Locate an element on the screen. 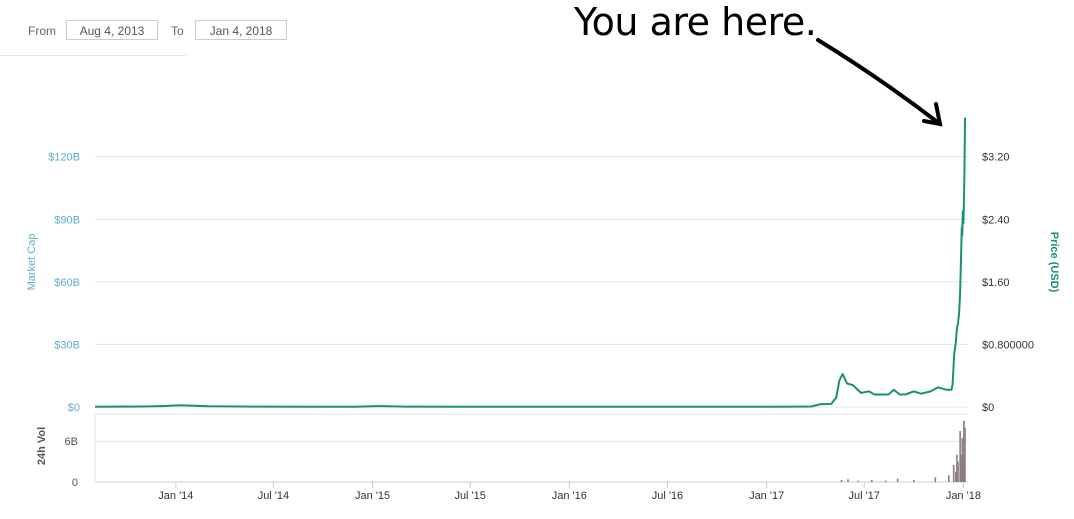 This screenshot has width=1074, height=519. x-tick-label: Jul '15 is located at coordinates (469, 496).